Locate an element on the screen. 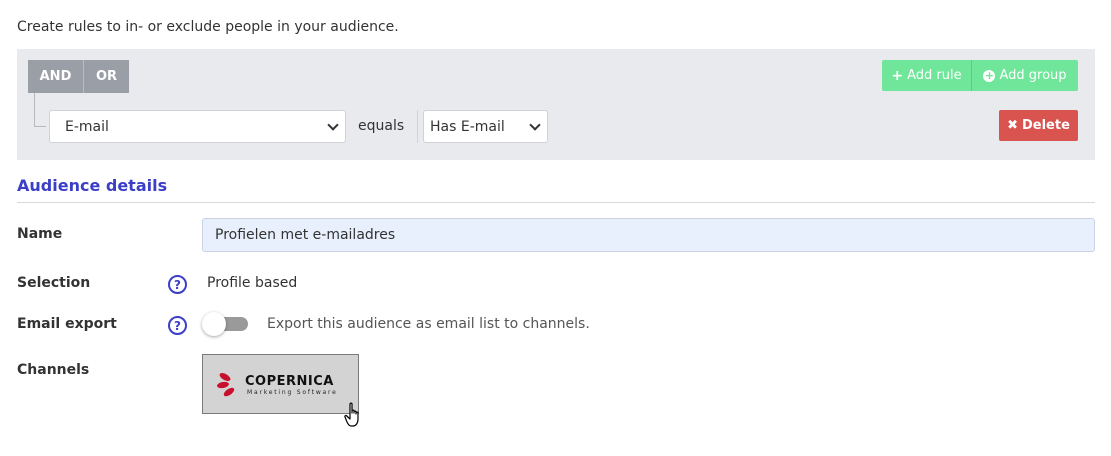 The image size is (1111, 456). email-export-toggle is located at coordinates (225, 324).